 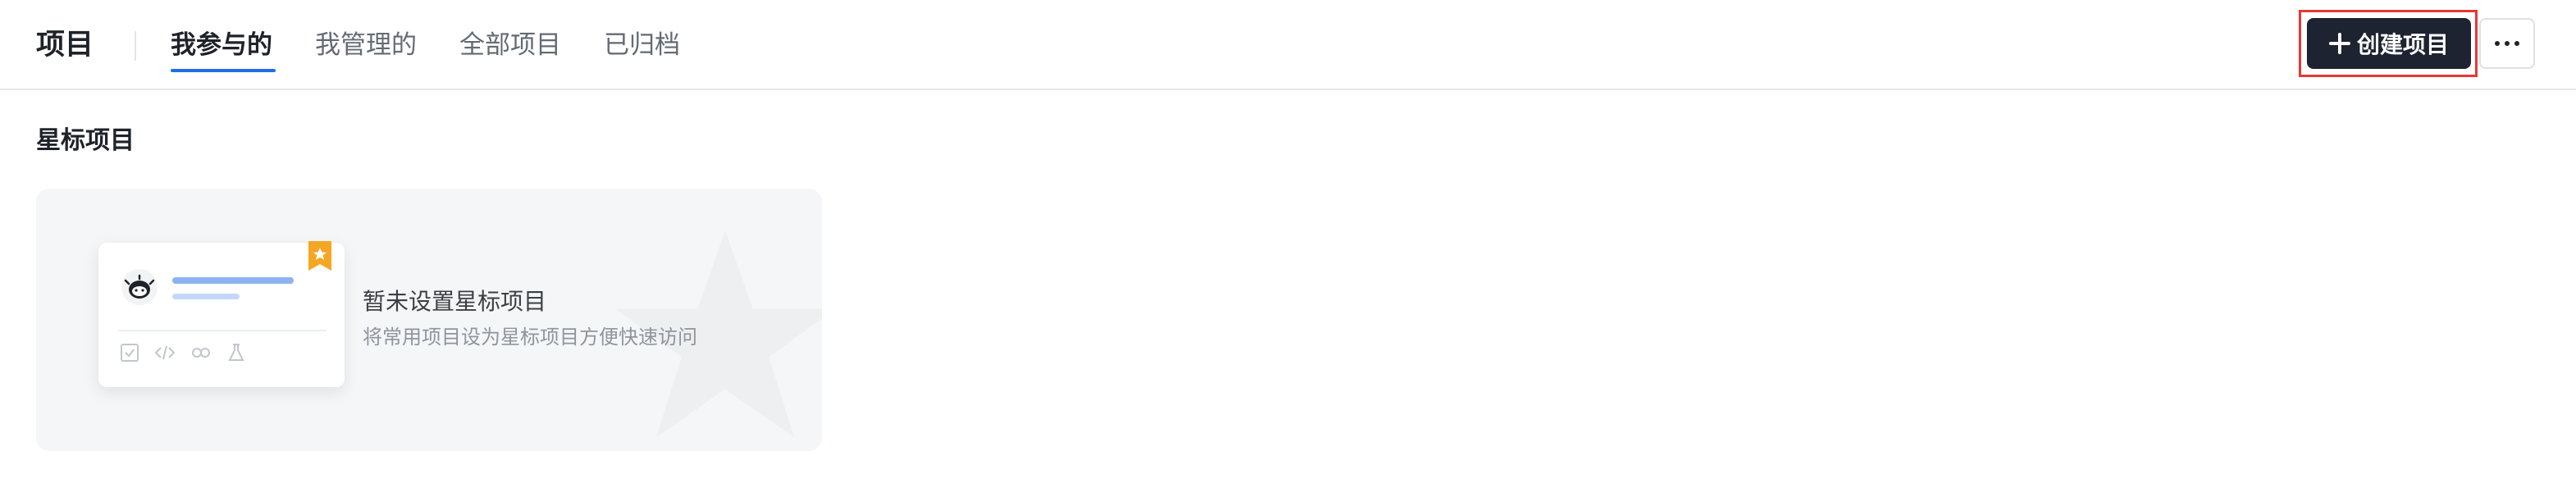 What do you see at coordinates (642, 45) in the screenshot?
I see `tab-archived: 已归档` at bounding box center [642, 45].